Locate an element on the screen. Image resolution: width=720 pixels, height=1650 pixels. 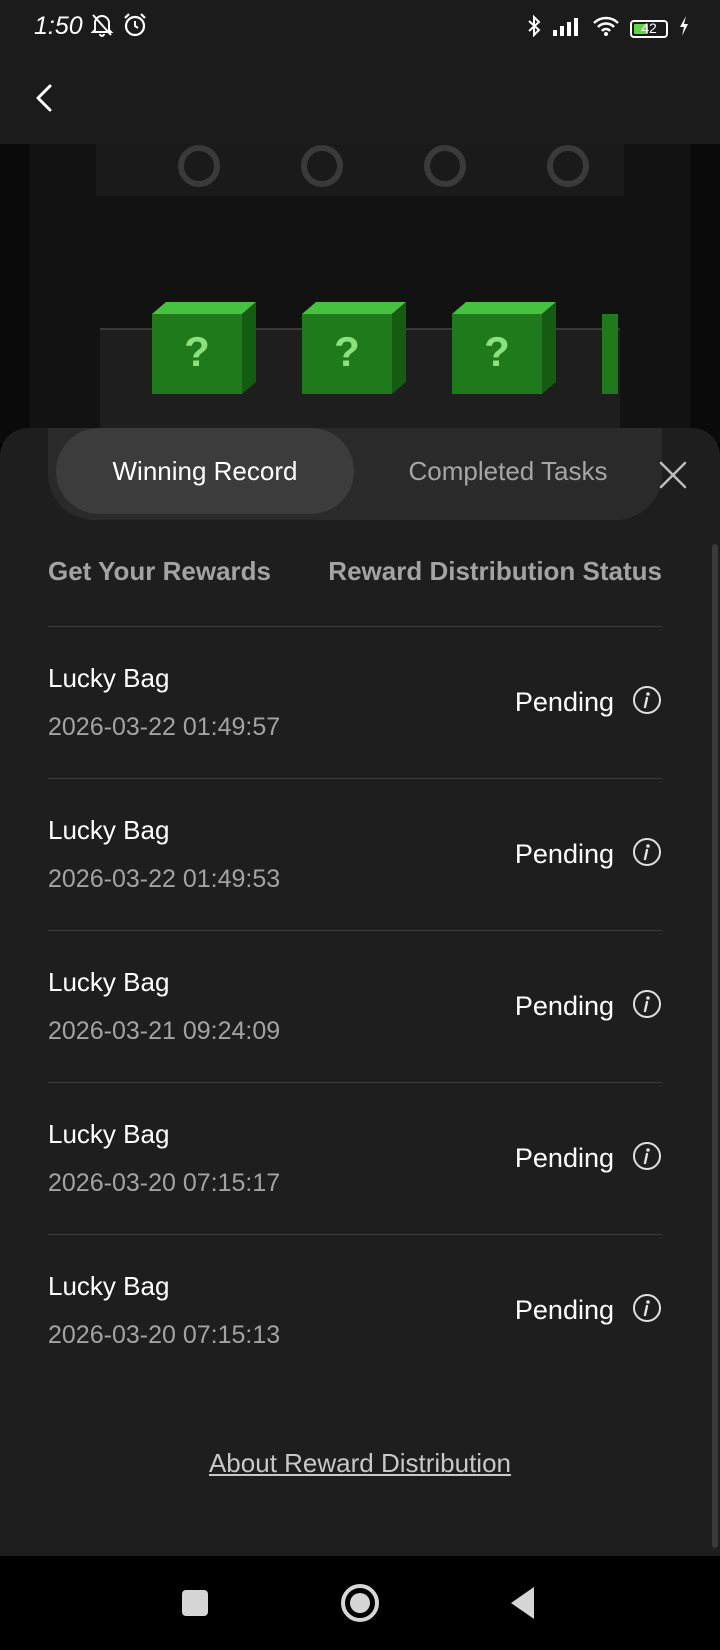
recents-icon is located at coordinates (195, 1603).